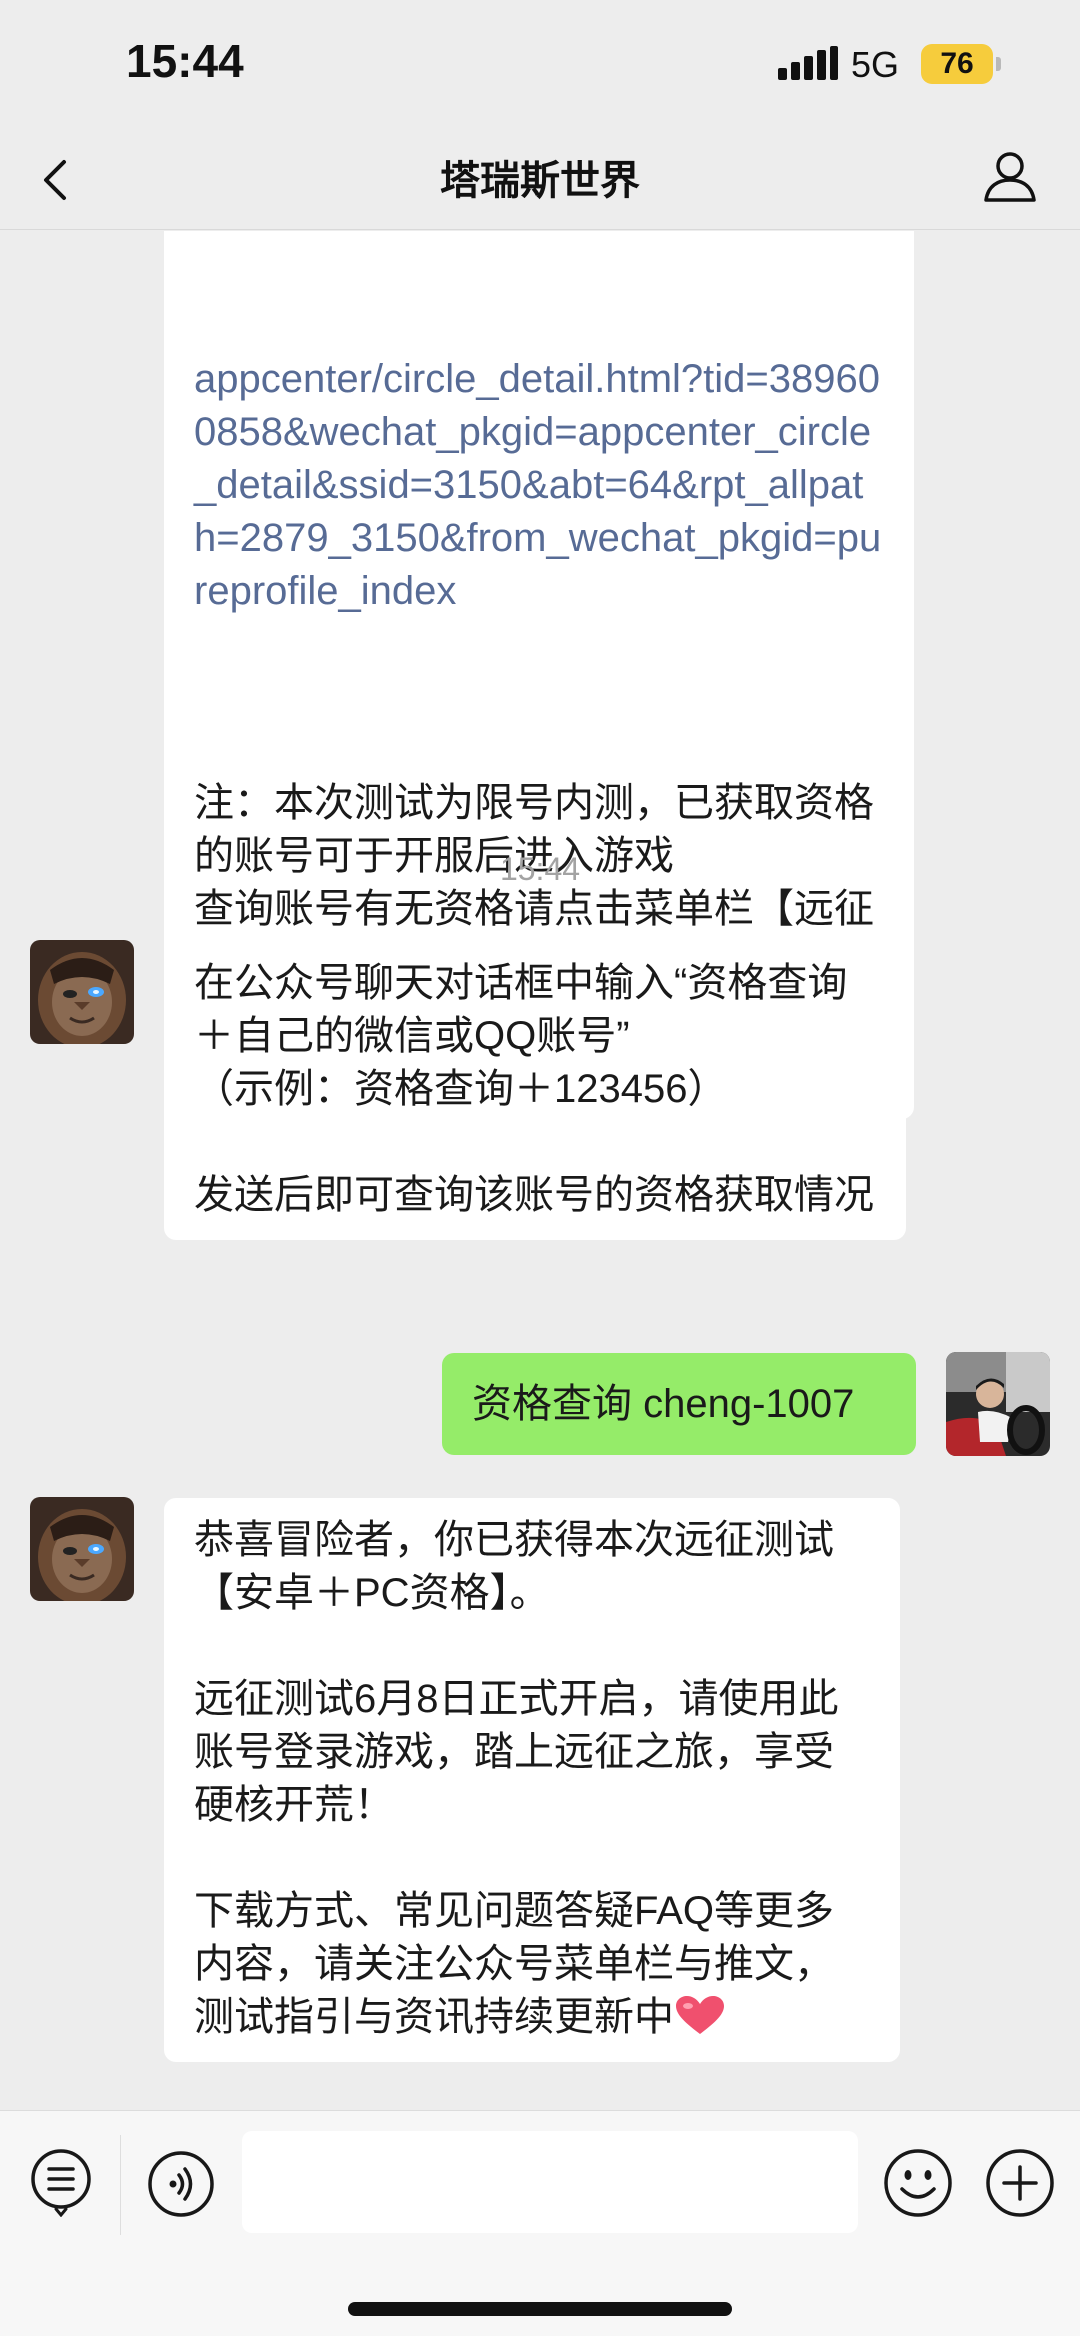  Describe the element at coordinates (120, 2185) in the screenshot. I see `divider` at that location.